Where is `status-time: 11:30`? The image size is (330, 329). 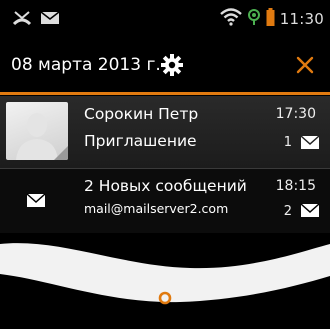
status-time: 11:30 is located at coordinates (301, 19).